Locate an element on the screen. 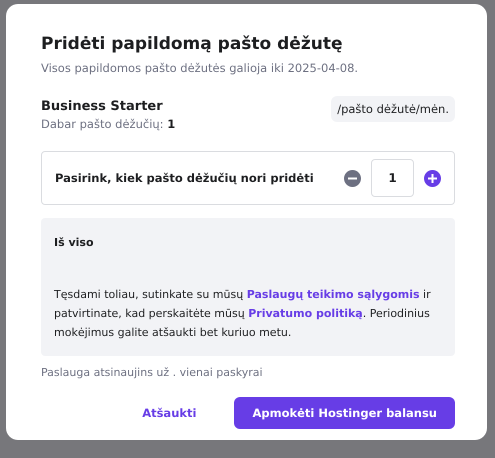  quantity-label: Pasirink, kiek pašto dėžučių nori pridėti is located at coordinates (184, 178).